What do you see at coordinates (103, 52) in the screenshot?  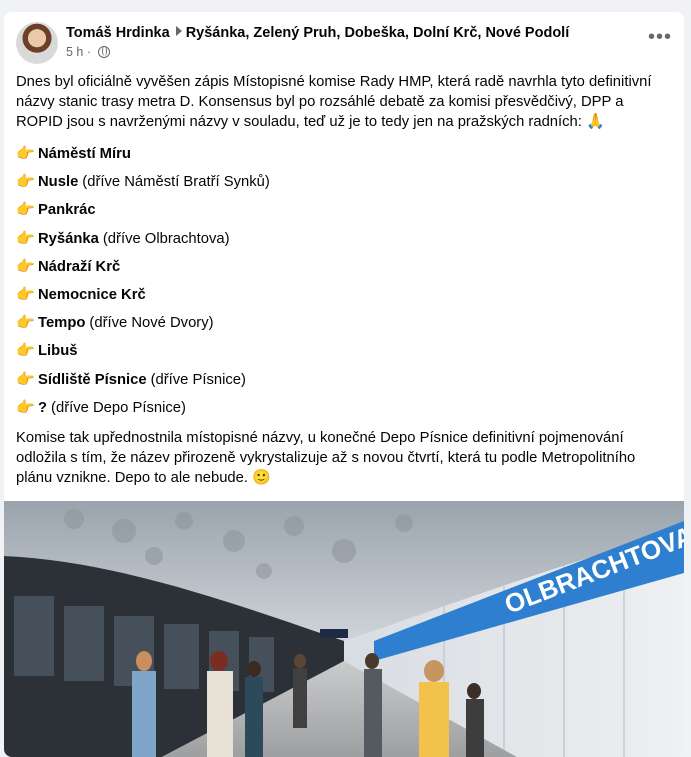 I see `globe-icon` at bounding box center [103, 52].